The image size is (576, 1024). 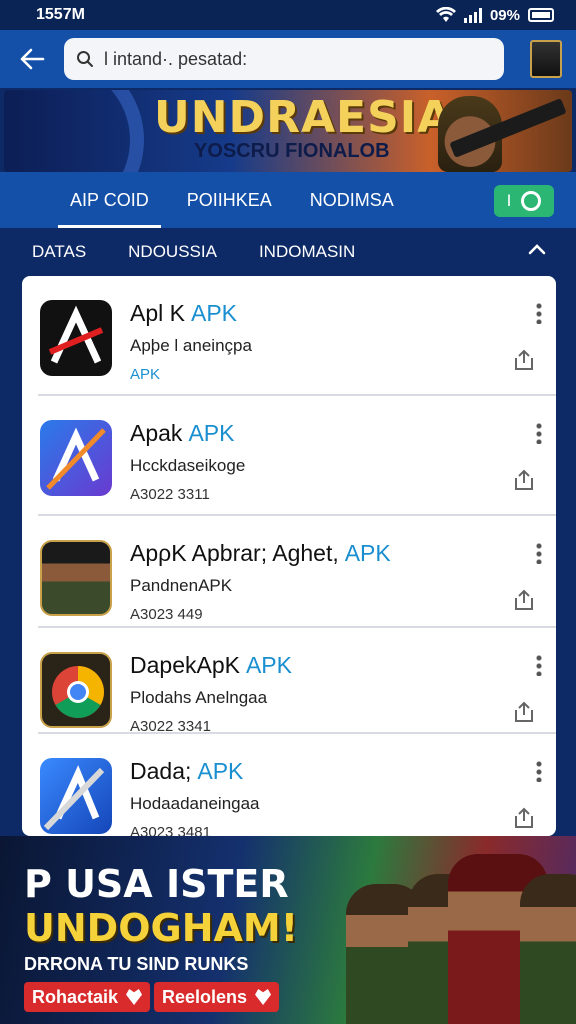 What do you see at coordinates (75, 996) in the screenshot?
I see `promo-button-1-label: Rohactaik` at bounding box center [75, 996].